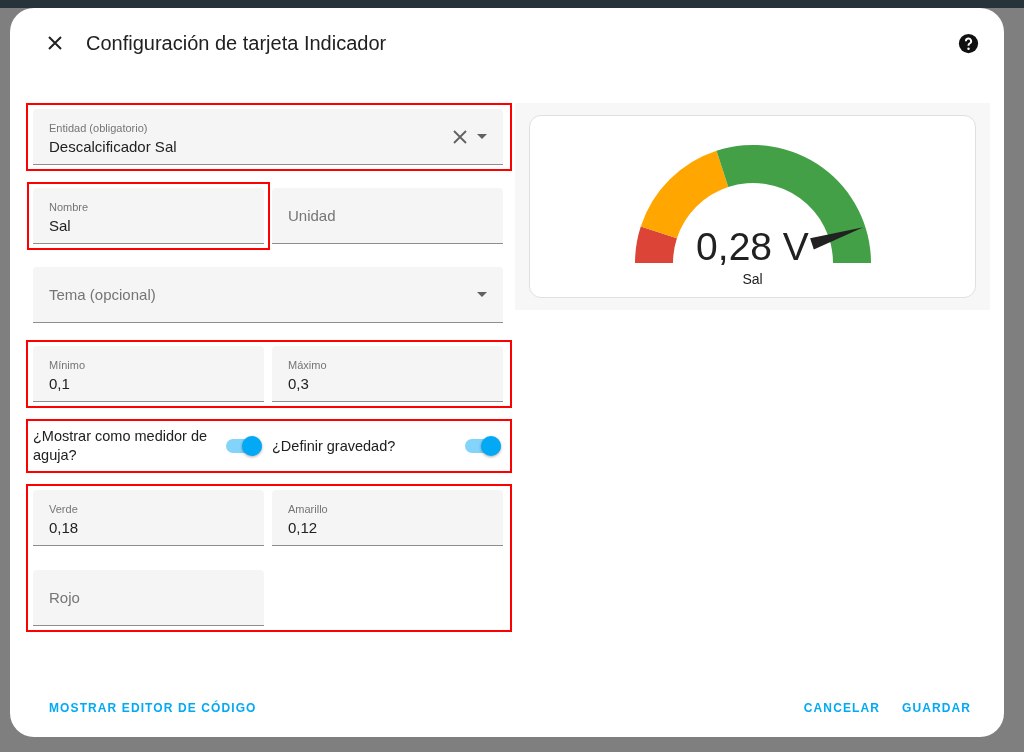 The width and height of the screenshot is (1024, 752). Describe the element at coordinates (237, 43) in the screenshot. I see `dialog-title: Configuración de tarjeta Indicador` at that location.